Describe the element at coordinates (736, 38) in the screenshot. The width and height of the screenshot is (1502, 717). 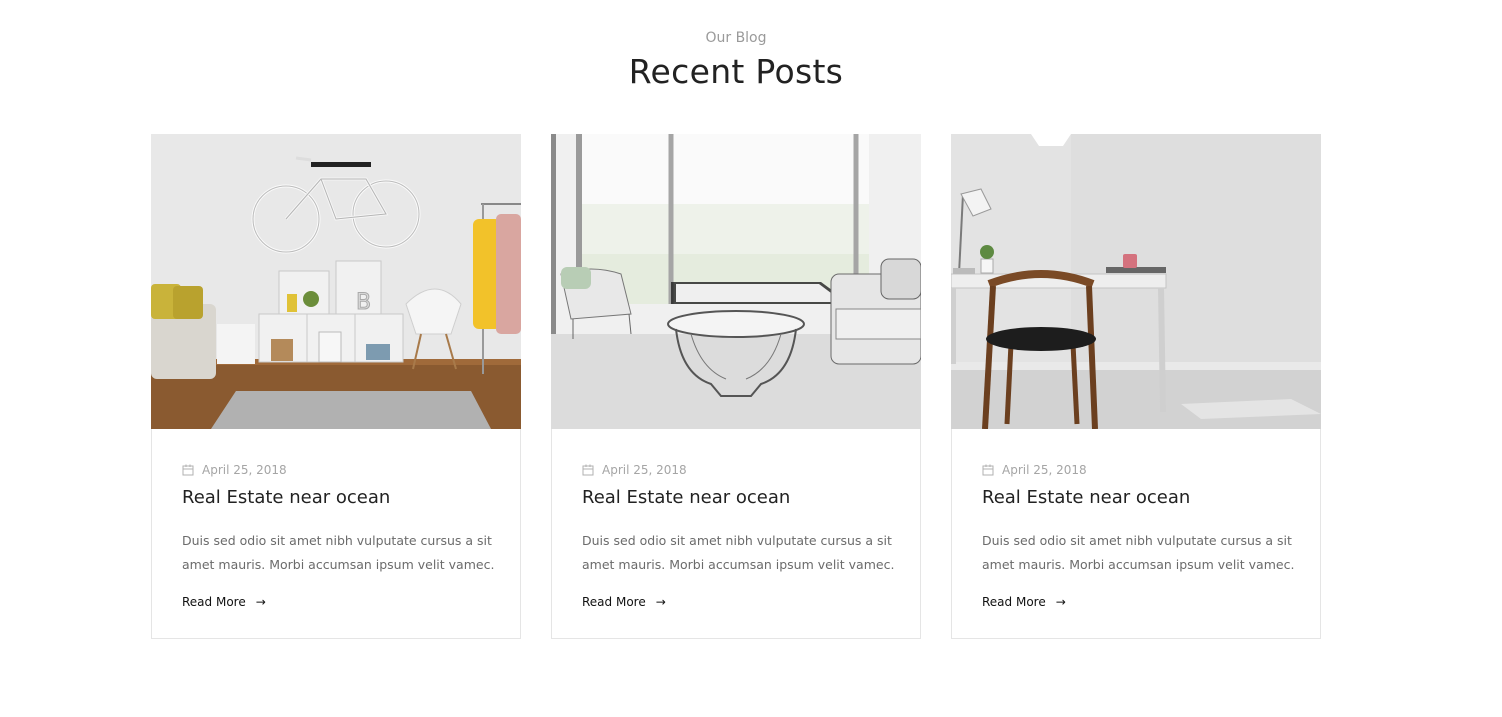
I see `section-subtitle: Our Blog` at that location.